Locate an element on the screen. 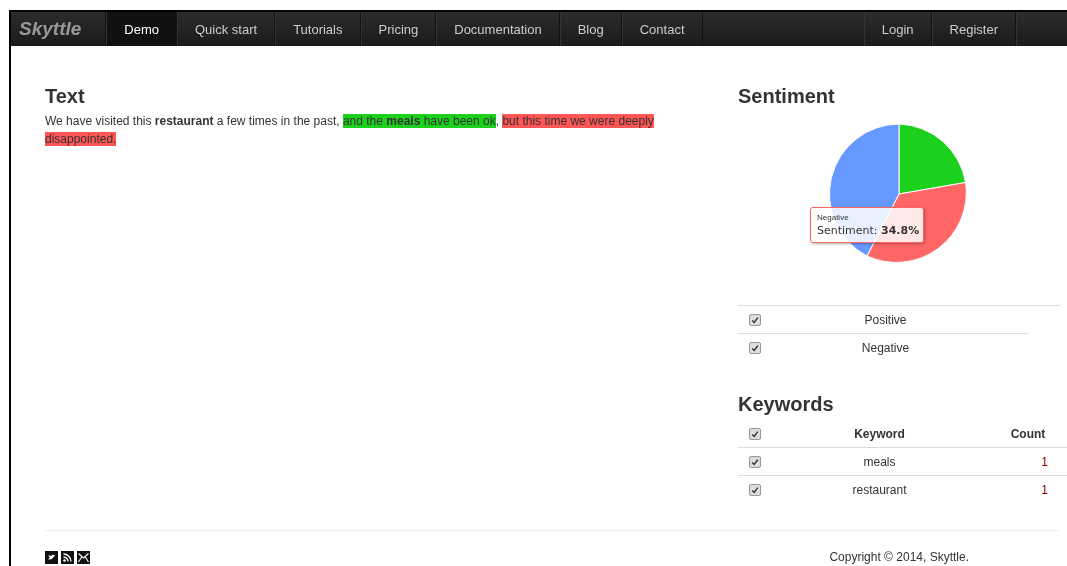 The image size is (1067, 566). legend-label: Positive is located at coordinates (900, 320).